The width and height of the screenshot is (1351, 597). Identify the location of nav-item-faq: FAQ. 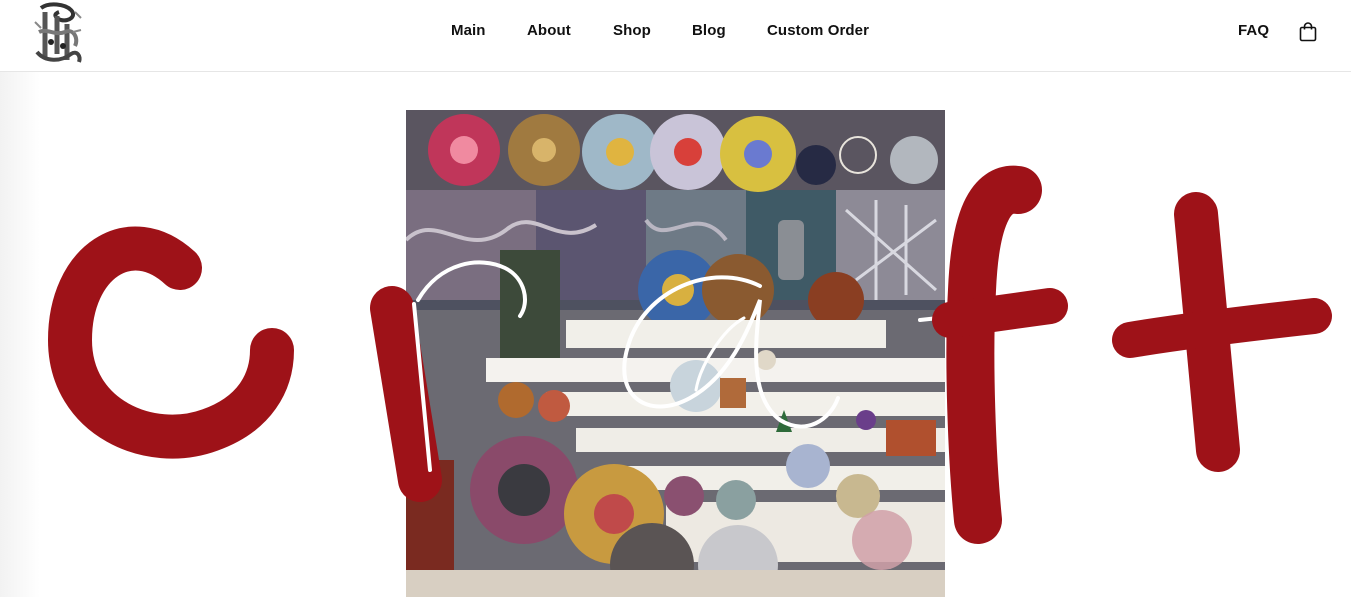
(1253, 30).